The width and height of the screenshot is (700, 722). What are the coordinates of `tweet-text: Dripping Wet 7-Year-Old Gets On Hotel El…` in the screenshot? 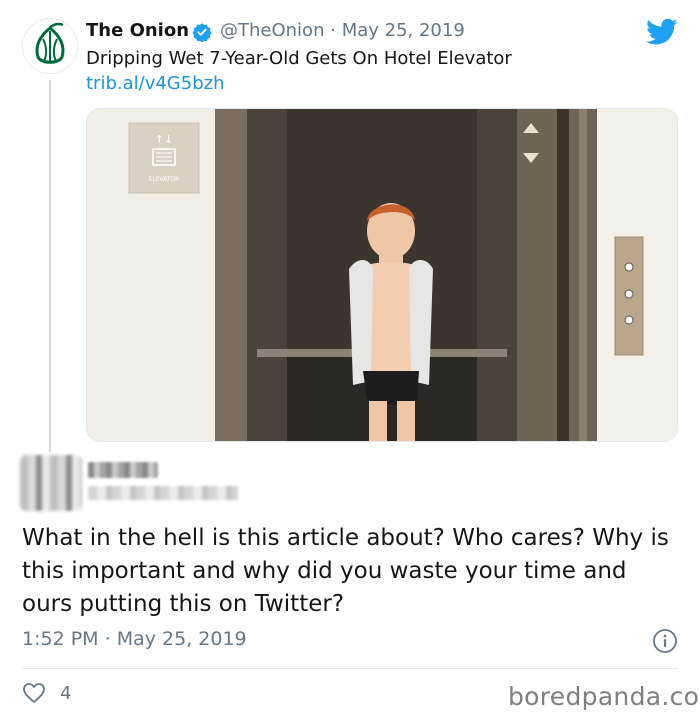 It's located at (299, 58).